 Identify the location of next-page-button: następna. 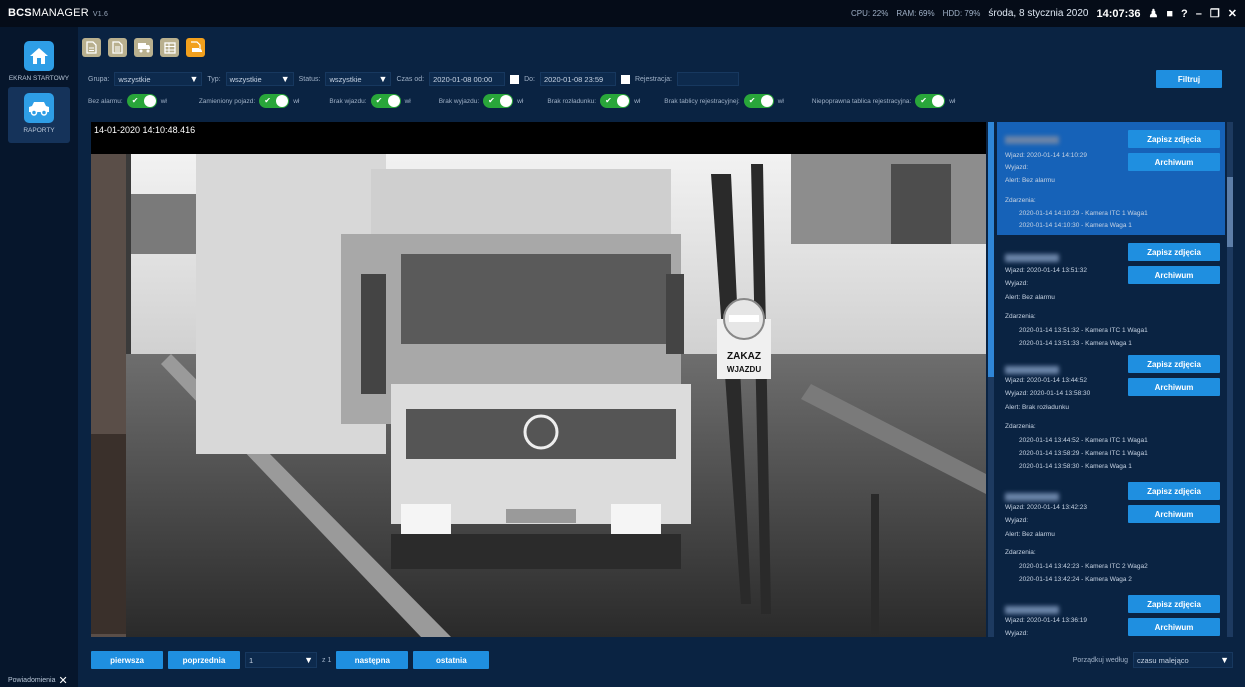
(372, 660).